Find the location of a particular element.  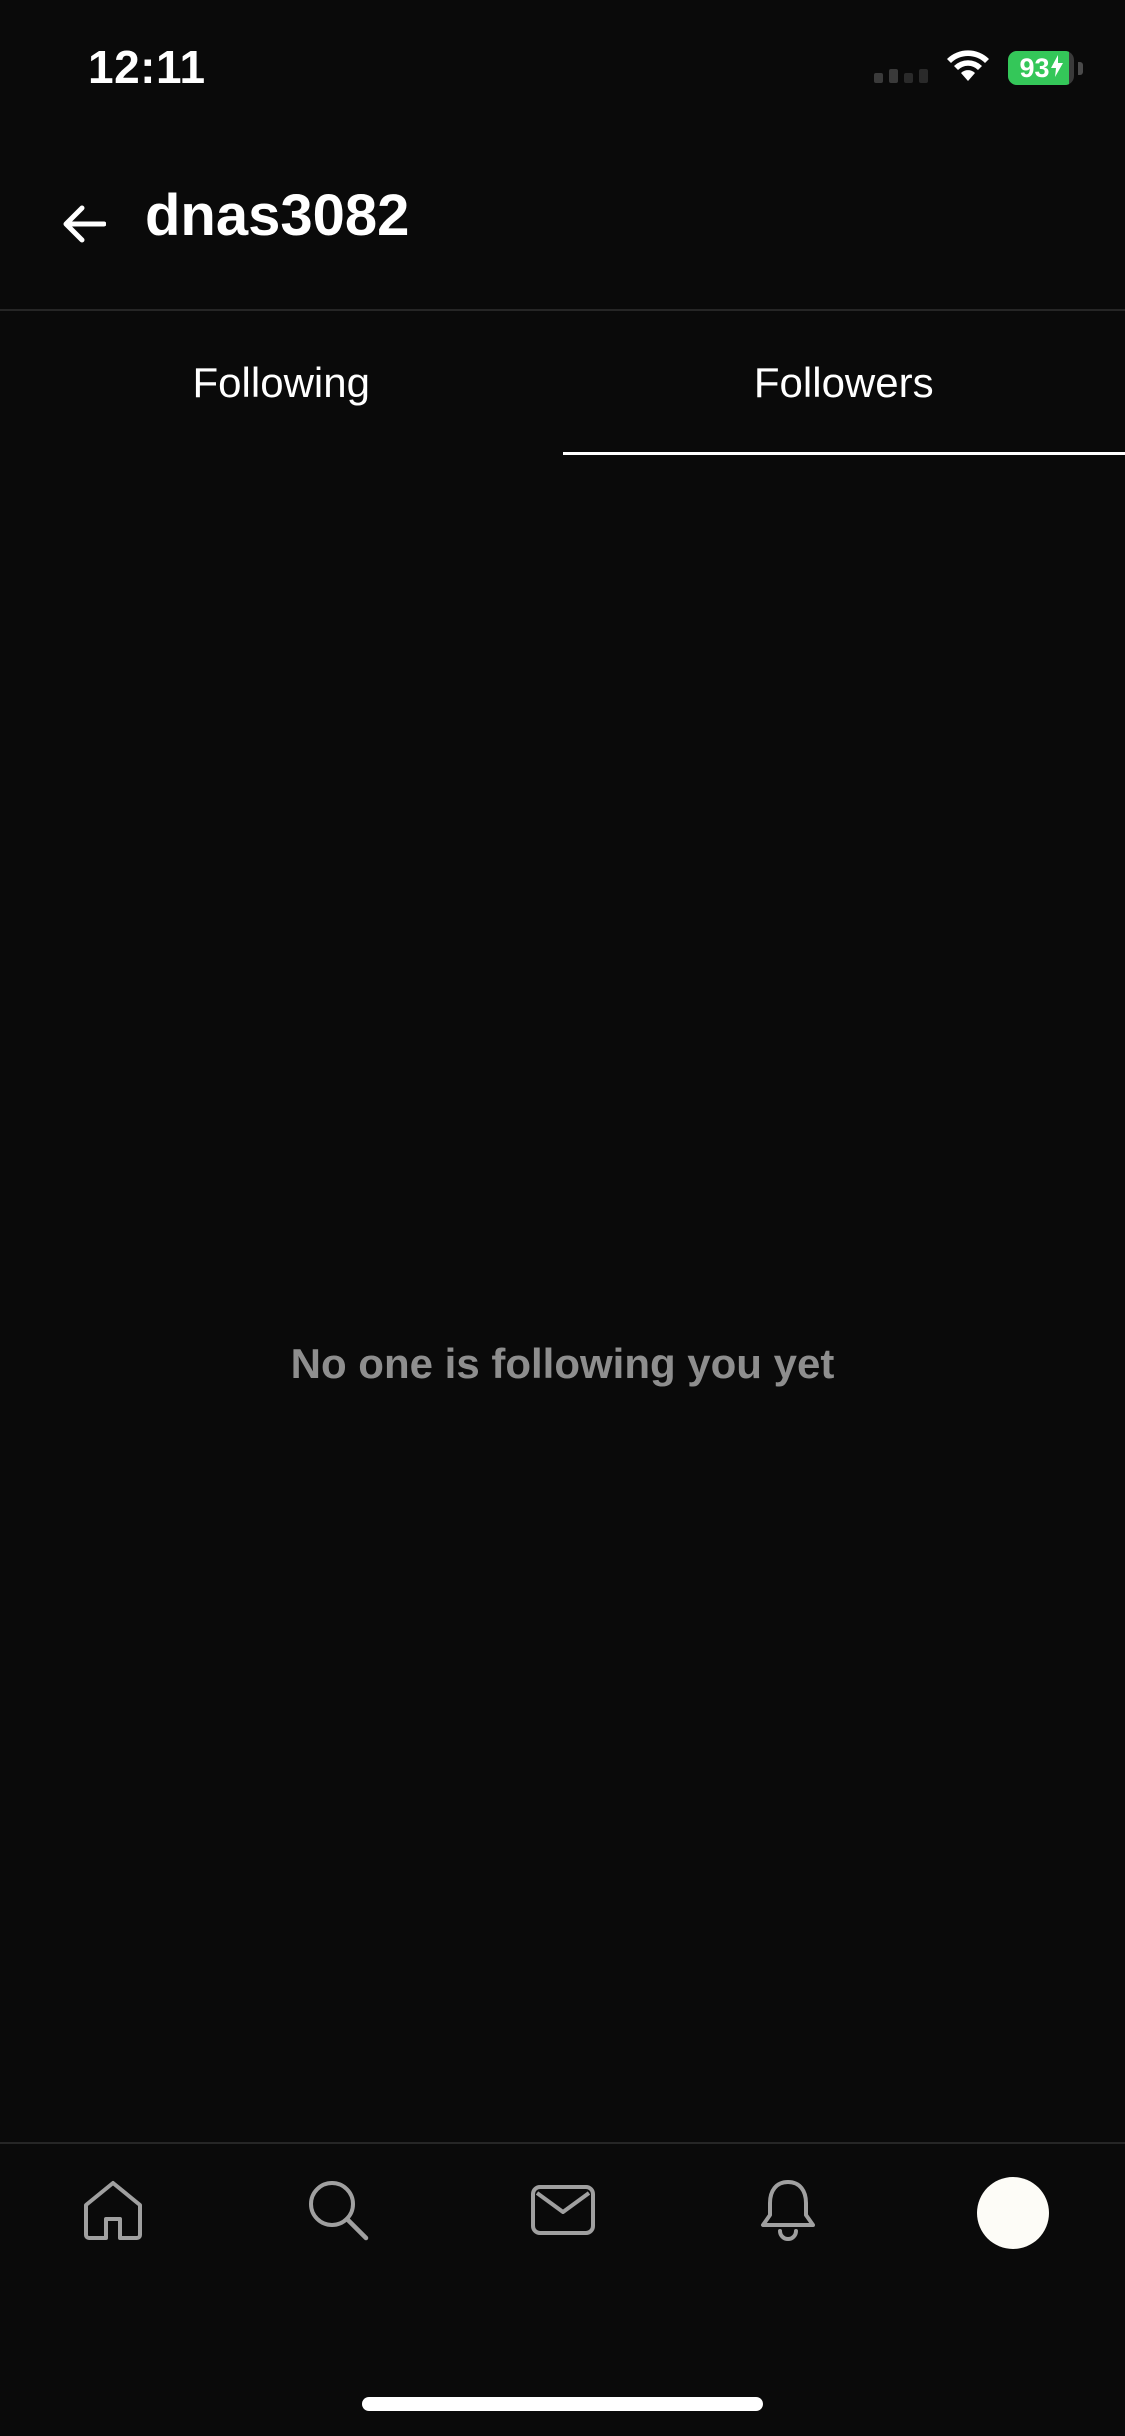

bell-icon is located at coordinates (788, 2212).